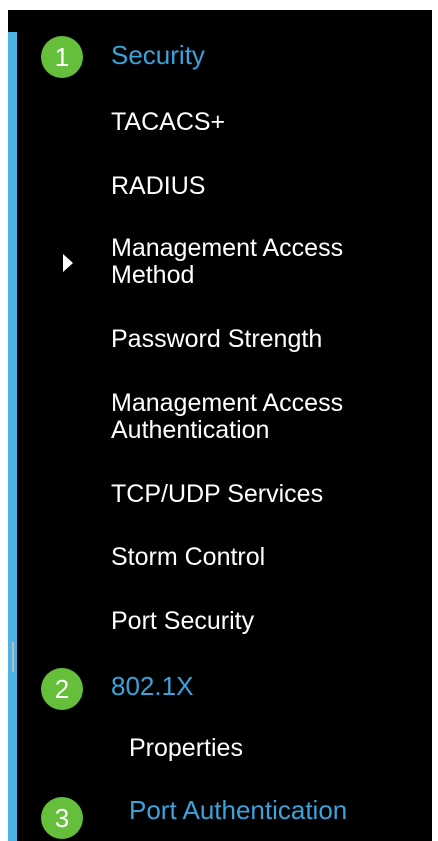 The height and width of the screenshot is (841, 438). Describe the element at coordinates (183, 621) in the screenshot. I see `nav-item-port-security-label: Port Security` at that location.